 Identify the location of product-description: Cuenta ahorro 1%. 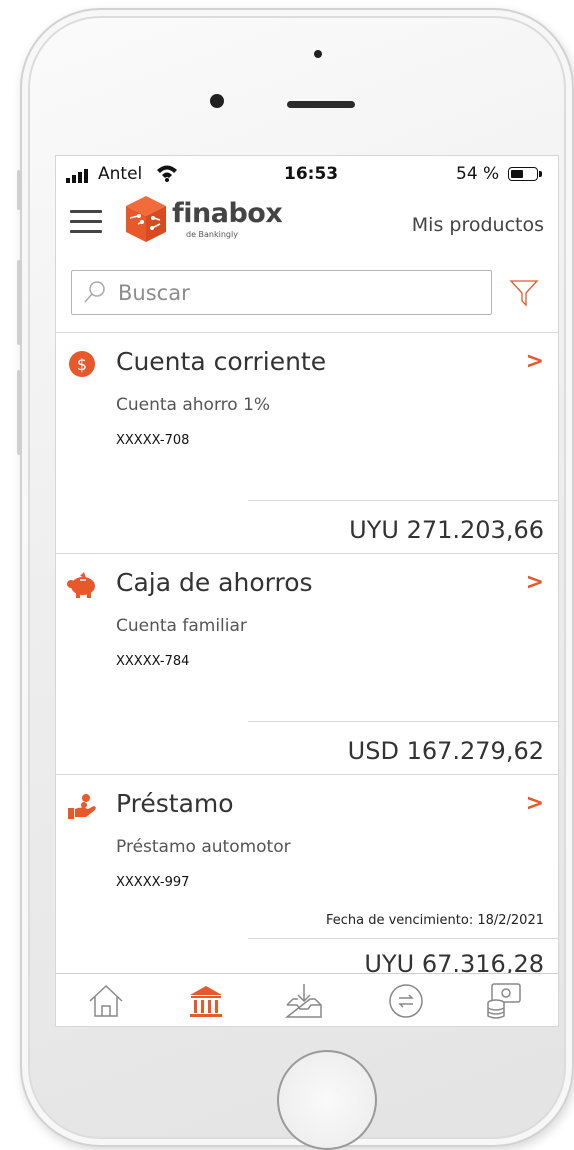
(193, 405).